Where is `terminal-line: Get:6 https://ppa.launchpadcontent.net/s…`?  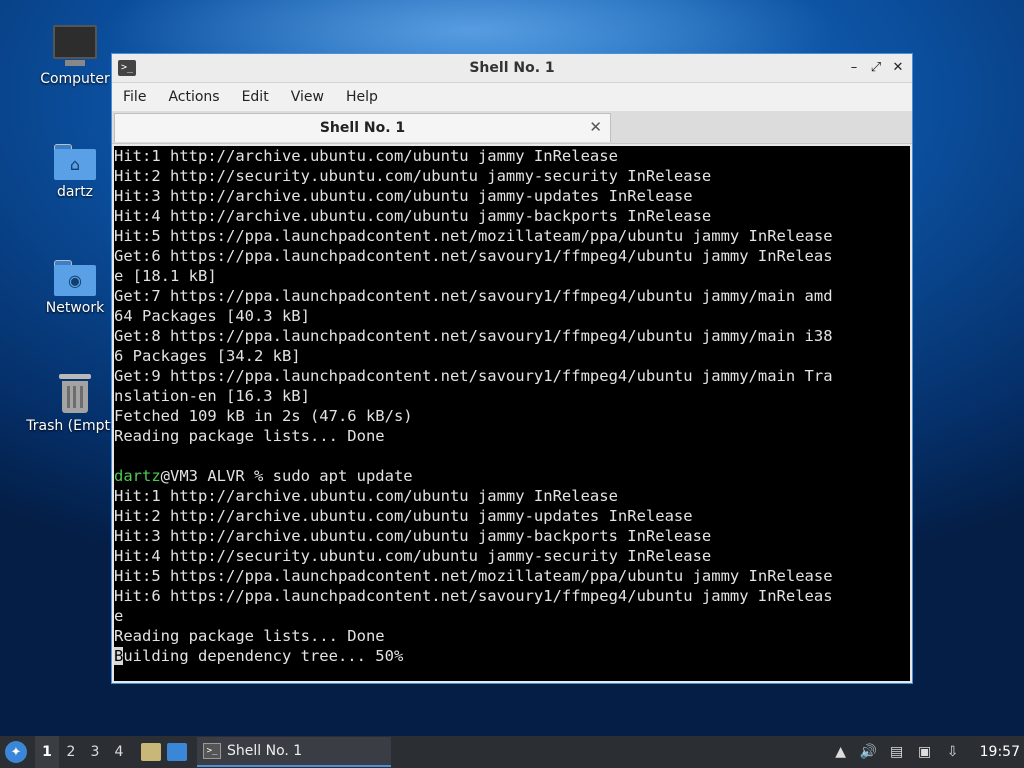 terminal-line: Get:6 https://ppa.launchpadcontent.net/s… is located at coordinates (473, 256).